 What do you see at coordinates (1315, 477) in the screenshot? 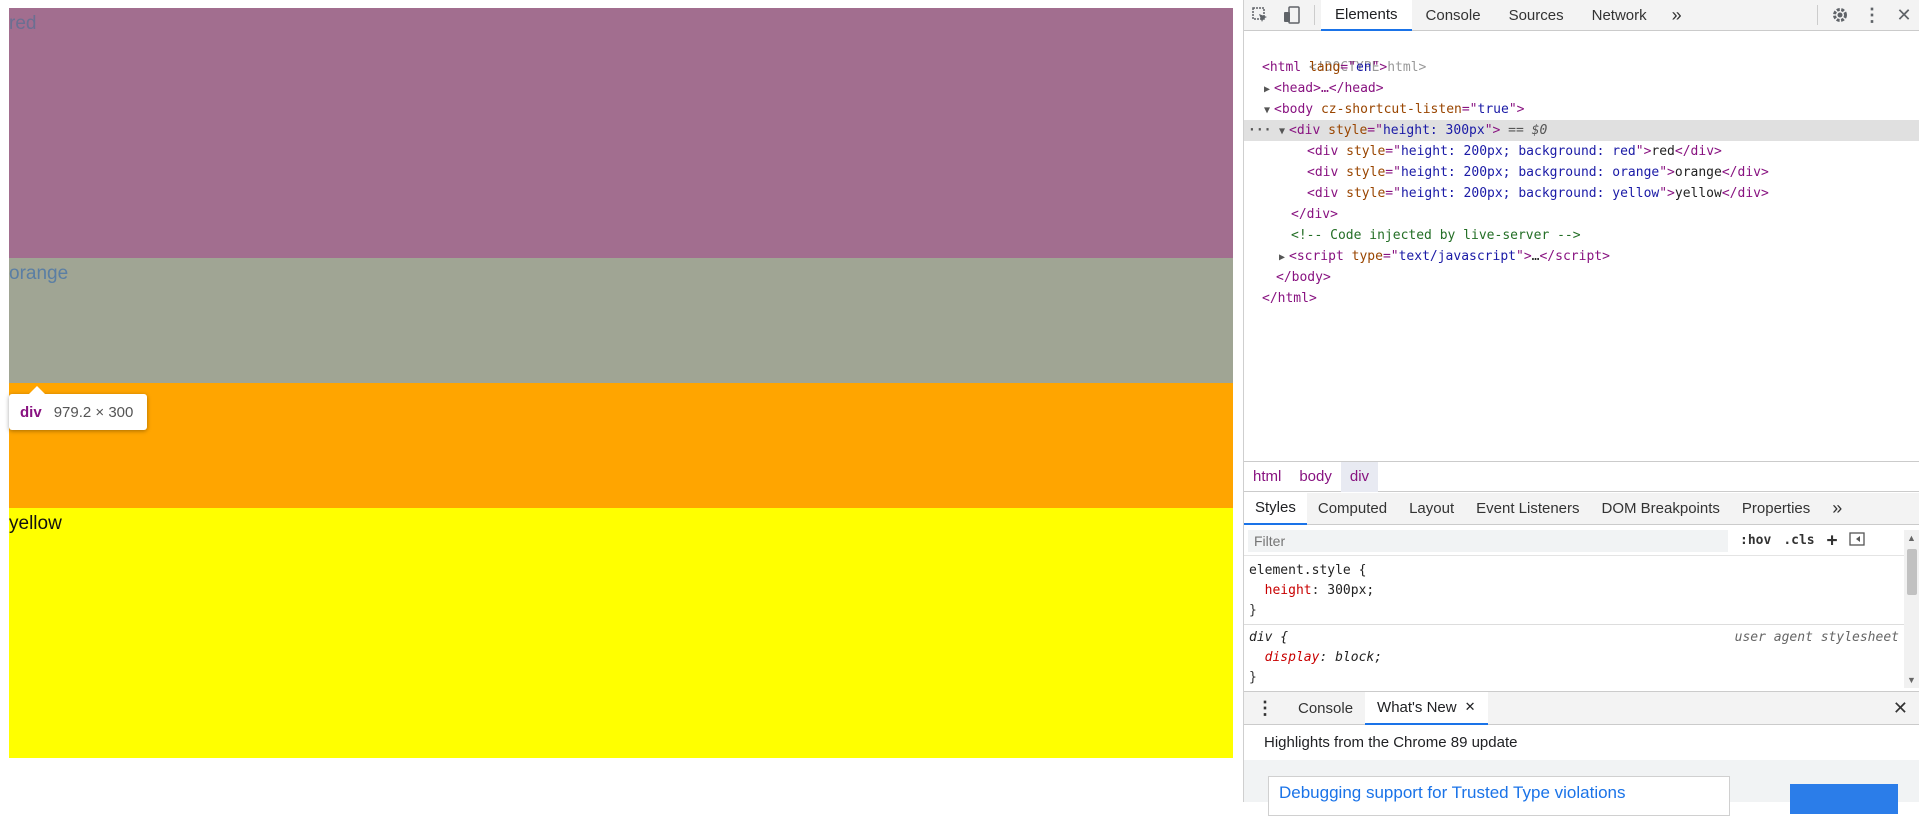
I see `breadcrumb-body: body` at bounding box center [1315, 477].